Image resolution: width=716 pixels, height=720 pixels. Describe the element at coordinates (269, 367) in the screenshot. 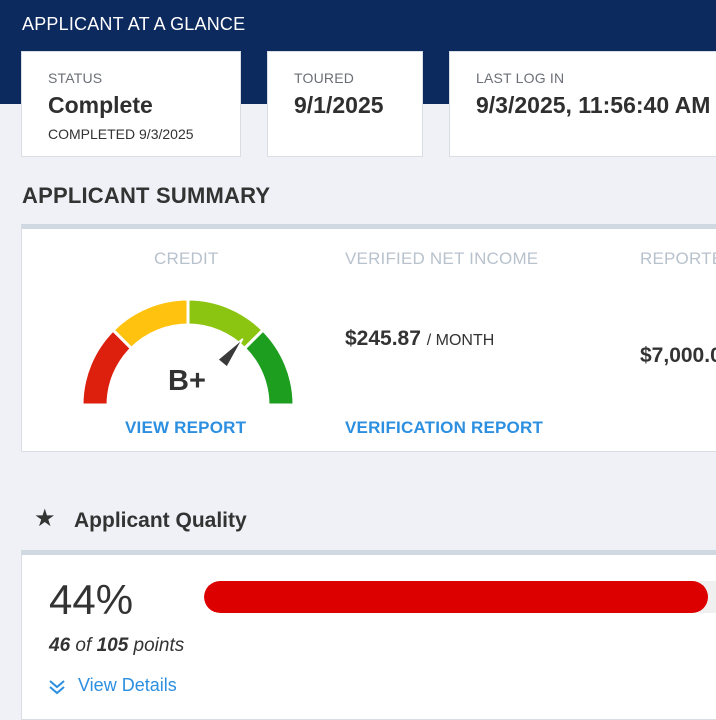

I see `gauge-segment-green` at that location.